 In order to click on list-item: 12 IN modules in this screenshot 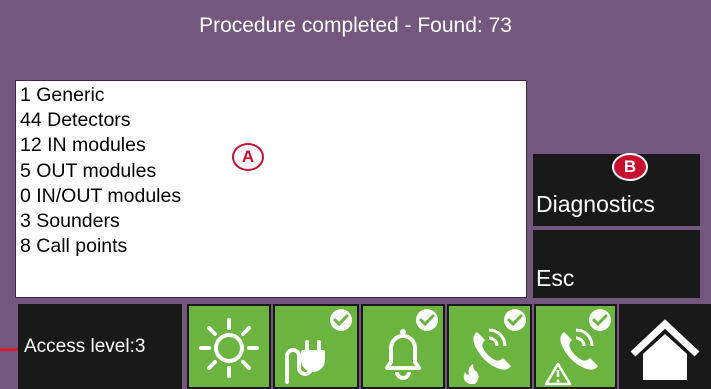, I will do `click(83, 145)`.